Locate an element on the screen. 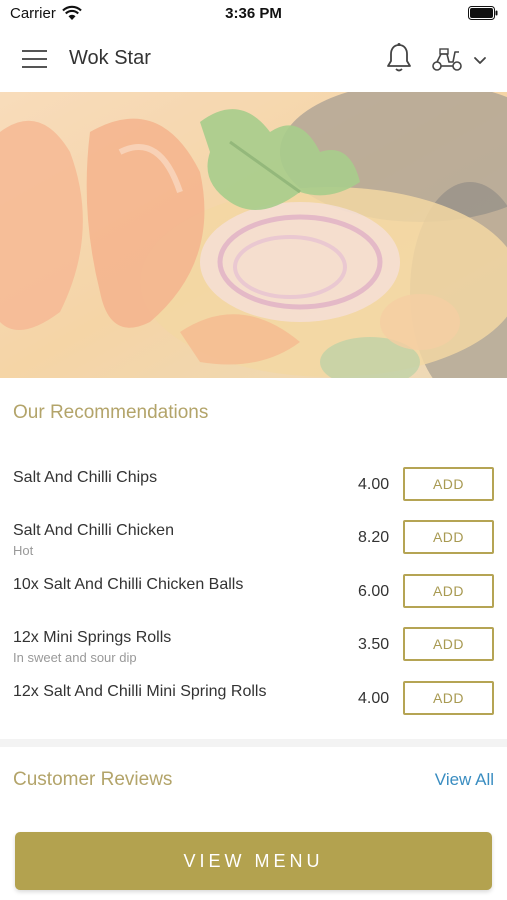  status-bar: Carrier 3:36 PM is located at coordinates (253, 13).